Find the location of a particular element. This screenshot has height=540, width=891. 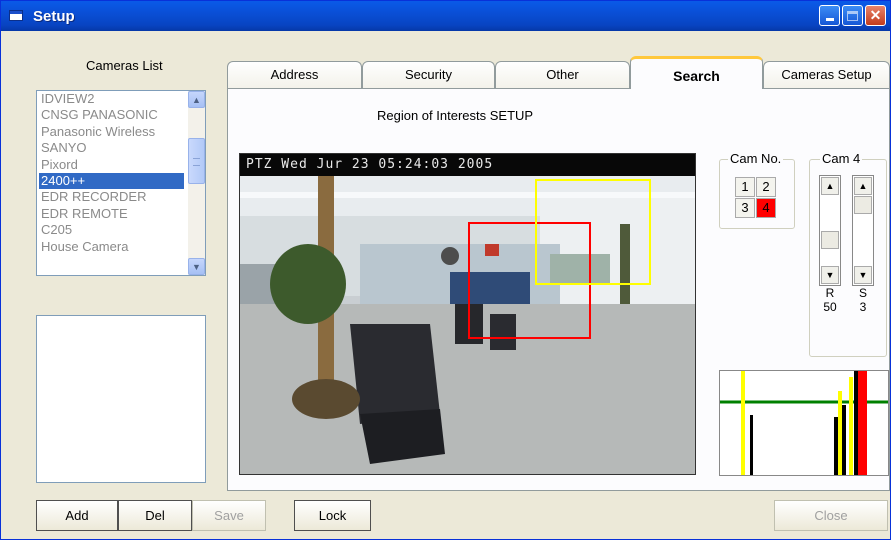

tab-security: Security is located at coordinates (428, 74).